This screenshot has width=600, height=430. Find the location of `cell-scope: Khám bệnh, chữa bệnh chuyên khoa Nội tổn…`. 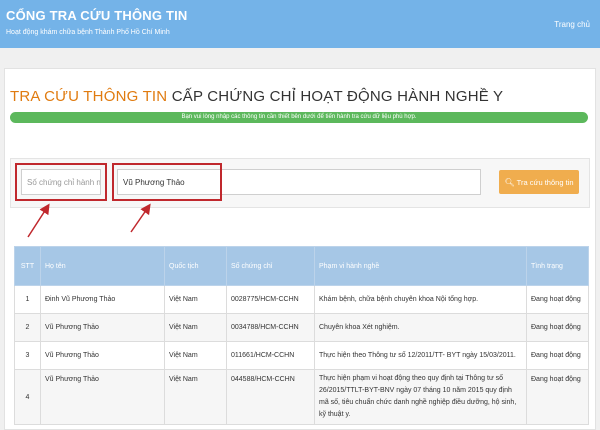

cell-scope: Khám bệnh, chữa bệnh chuyên khoa Nội tổn… is located at coordinates (420, 299).